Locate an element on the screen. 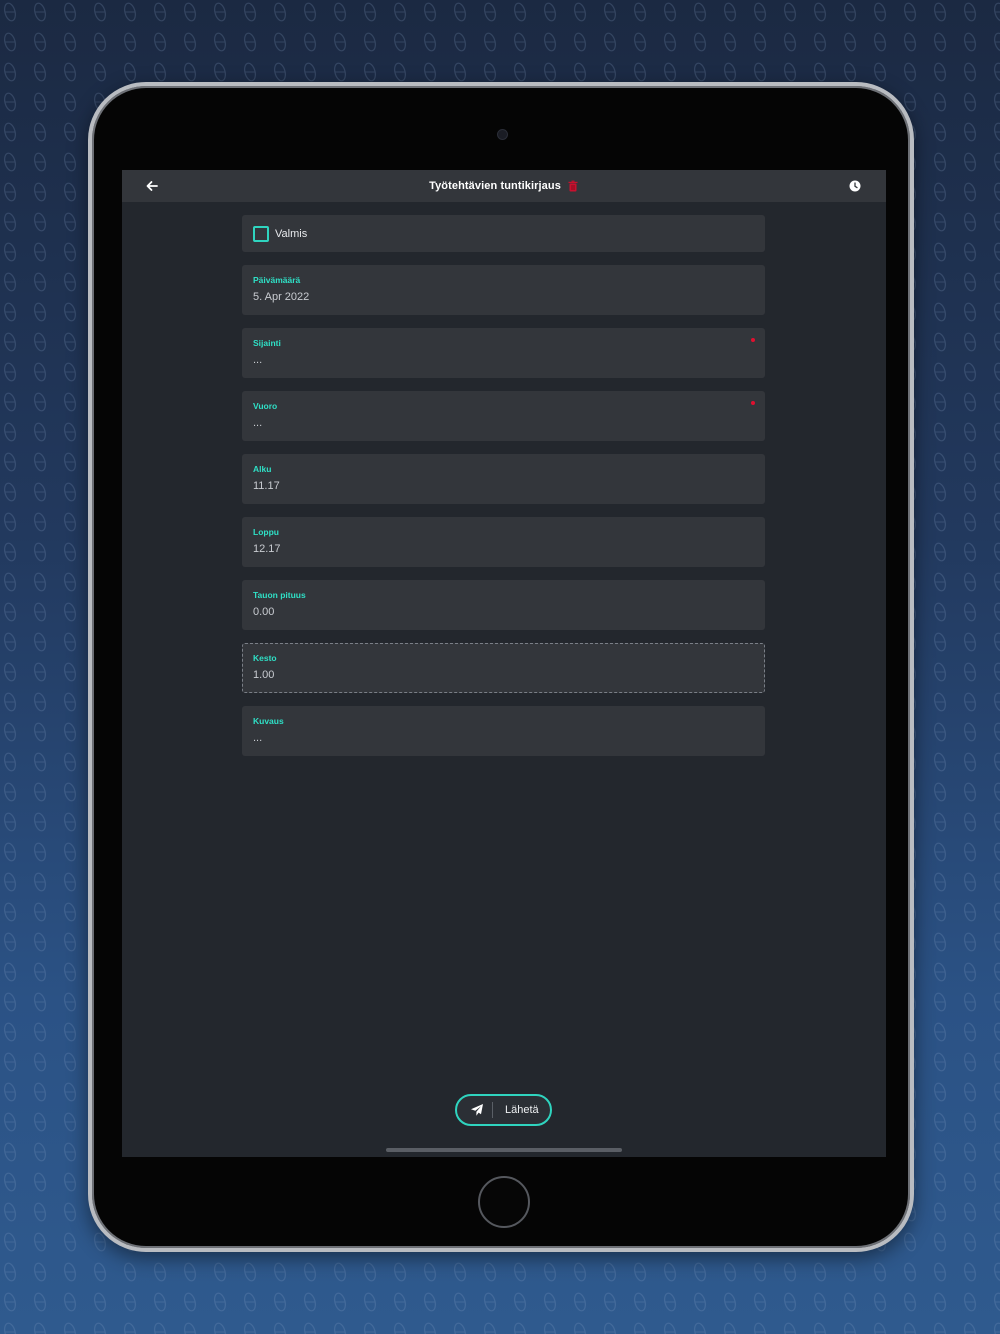 This screenshot has width=1000, height=1334. shift-field-label: Vuoro is located at coordinates (265, 406).